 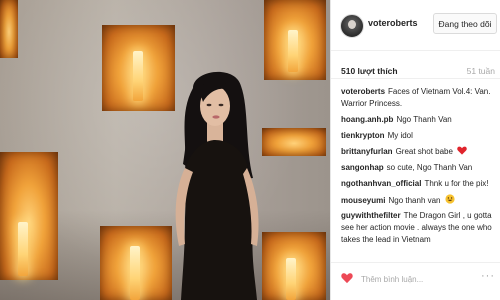 What do you see at coordinates (381, 183) in the screenshot?
I see `comment-username: ngothanhvan_official` at bounding box center [381, 183].